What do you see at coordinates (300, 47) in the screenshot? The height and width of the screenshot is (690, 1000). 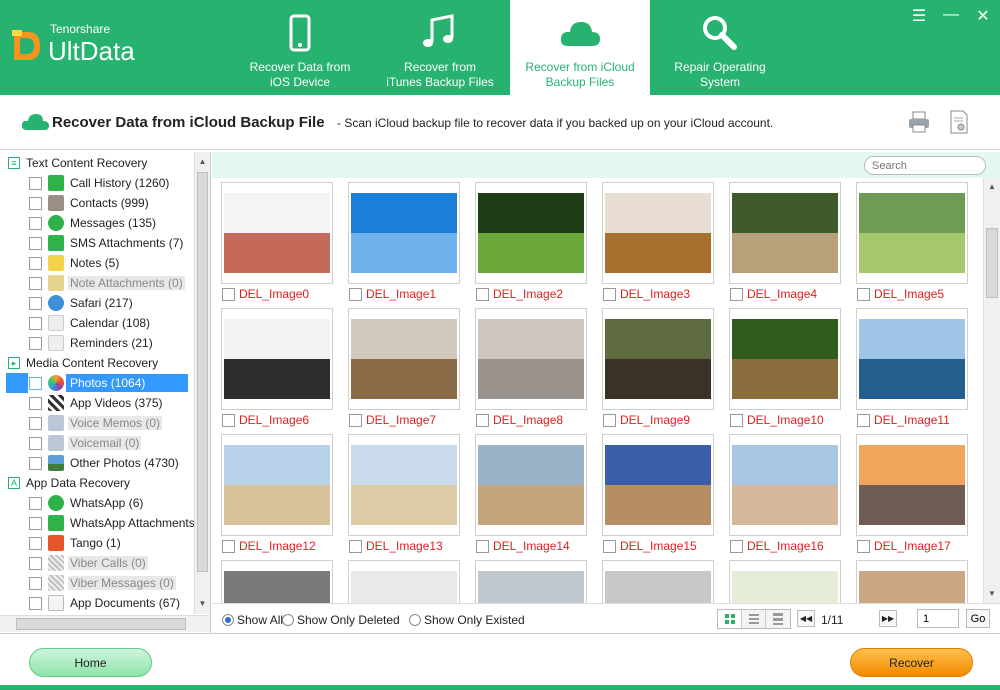 I see `tab-recover-ios-device: Recover Data from iOS Device` at bounding box center [300, 47].